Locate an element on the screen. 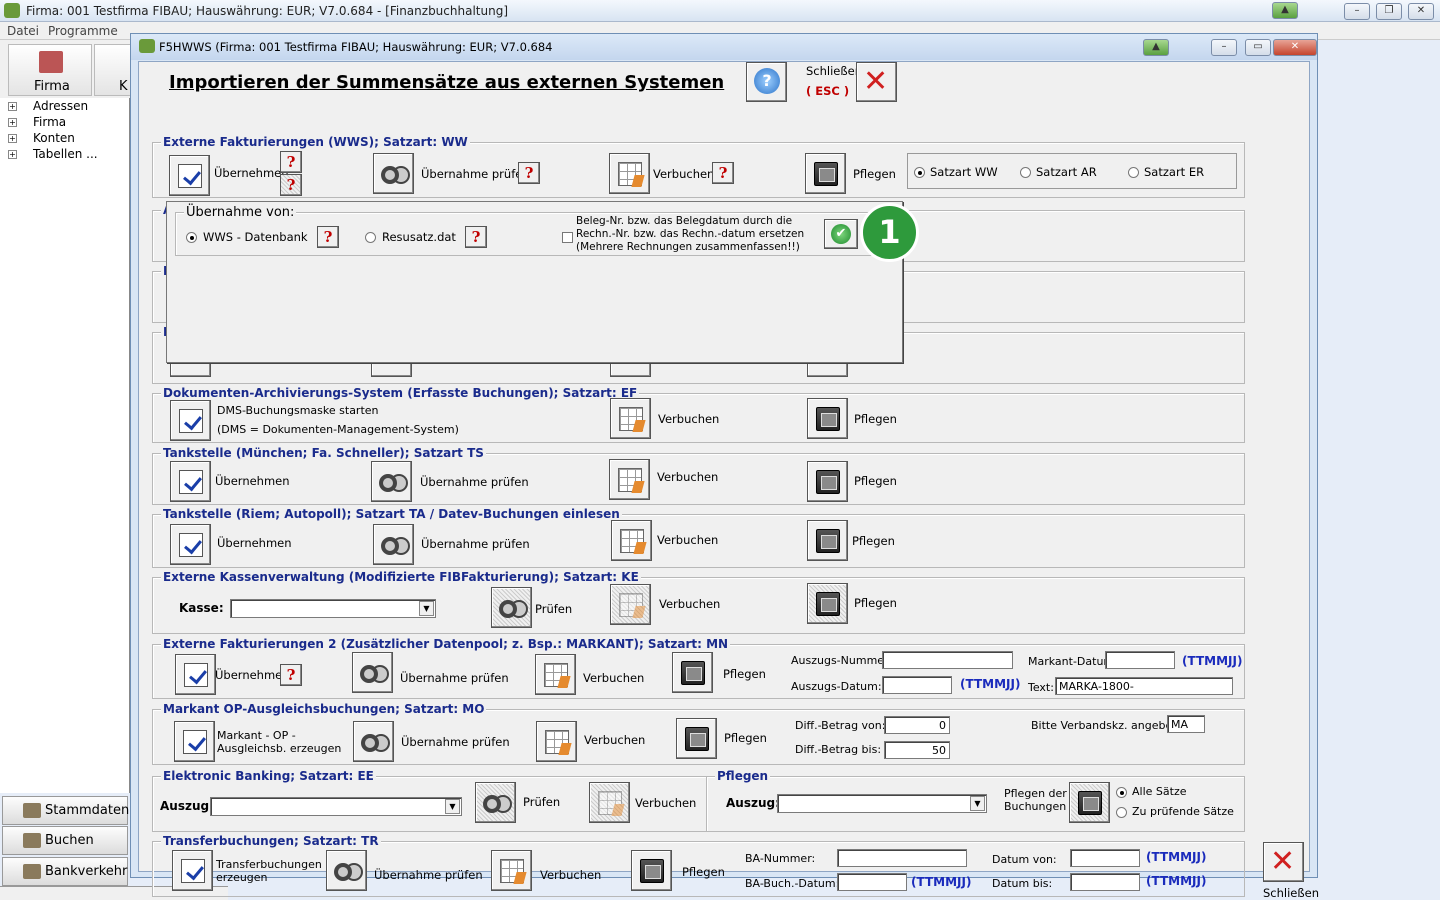 The width and height of the screenshot is (1440, 900). dms-start-button is located at coordinates (190, 420).